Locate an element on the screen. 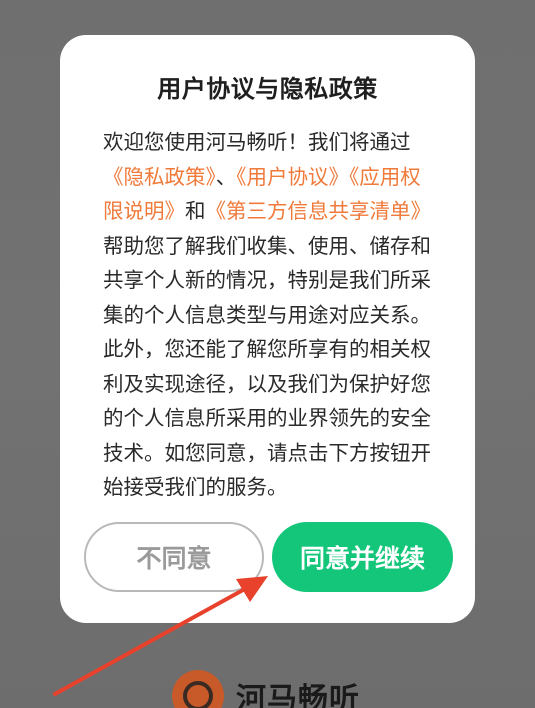 The image size is (535, 708). privacy-policy-link: 《隐私政策》 is located at coordinates (159, 177).